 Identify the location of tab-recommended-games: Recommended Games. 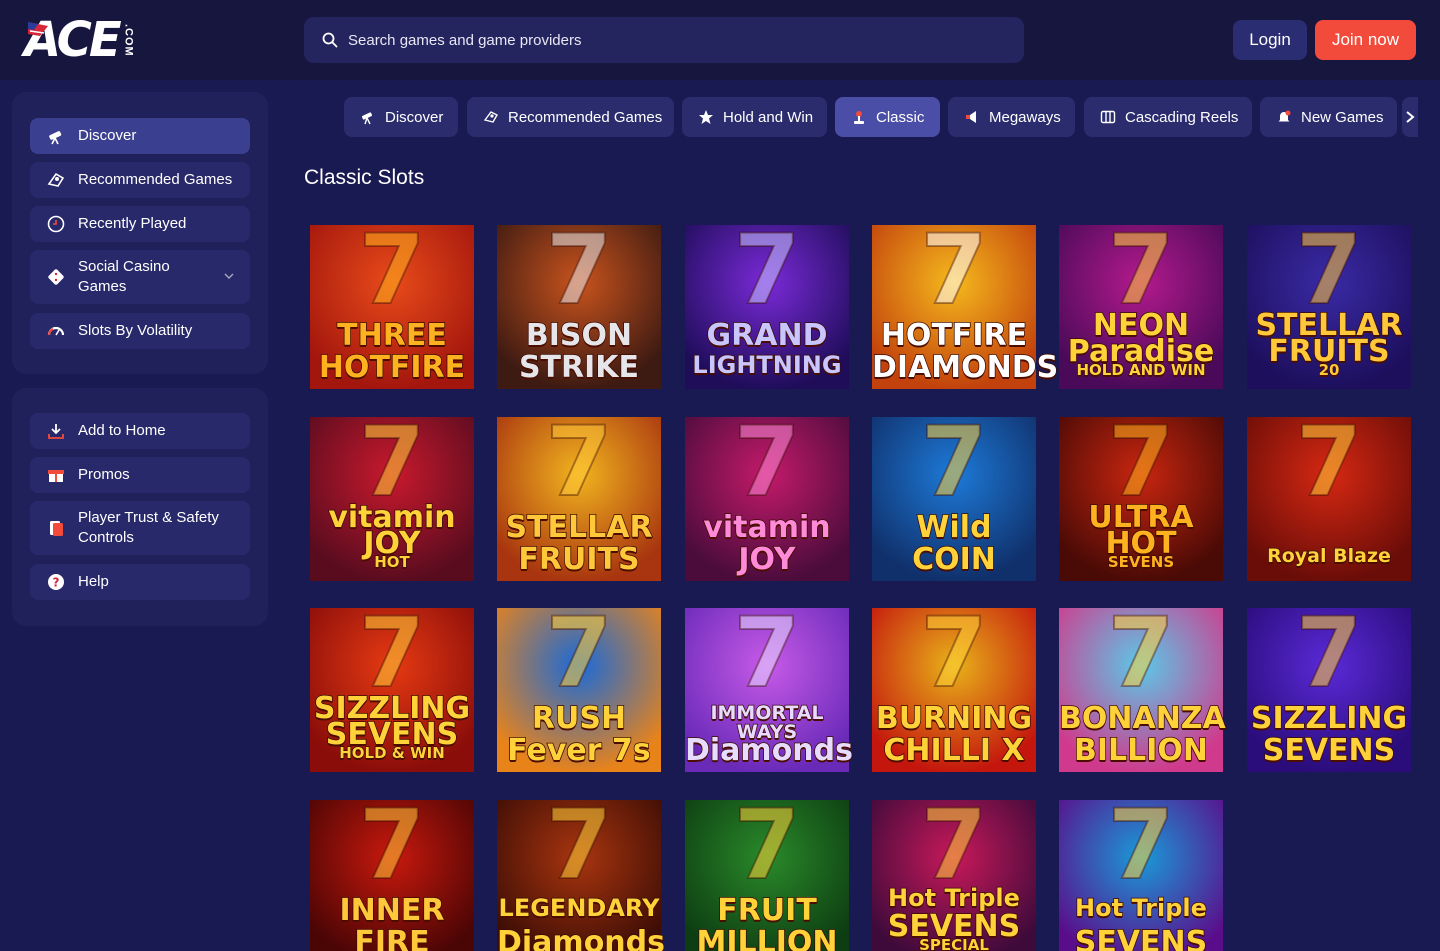
(570, 117).